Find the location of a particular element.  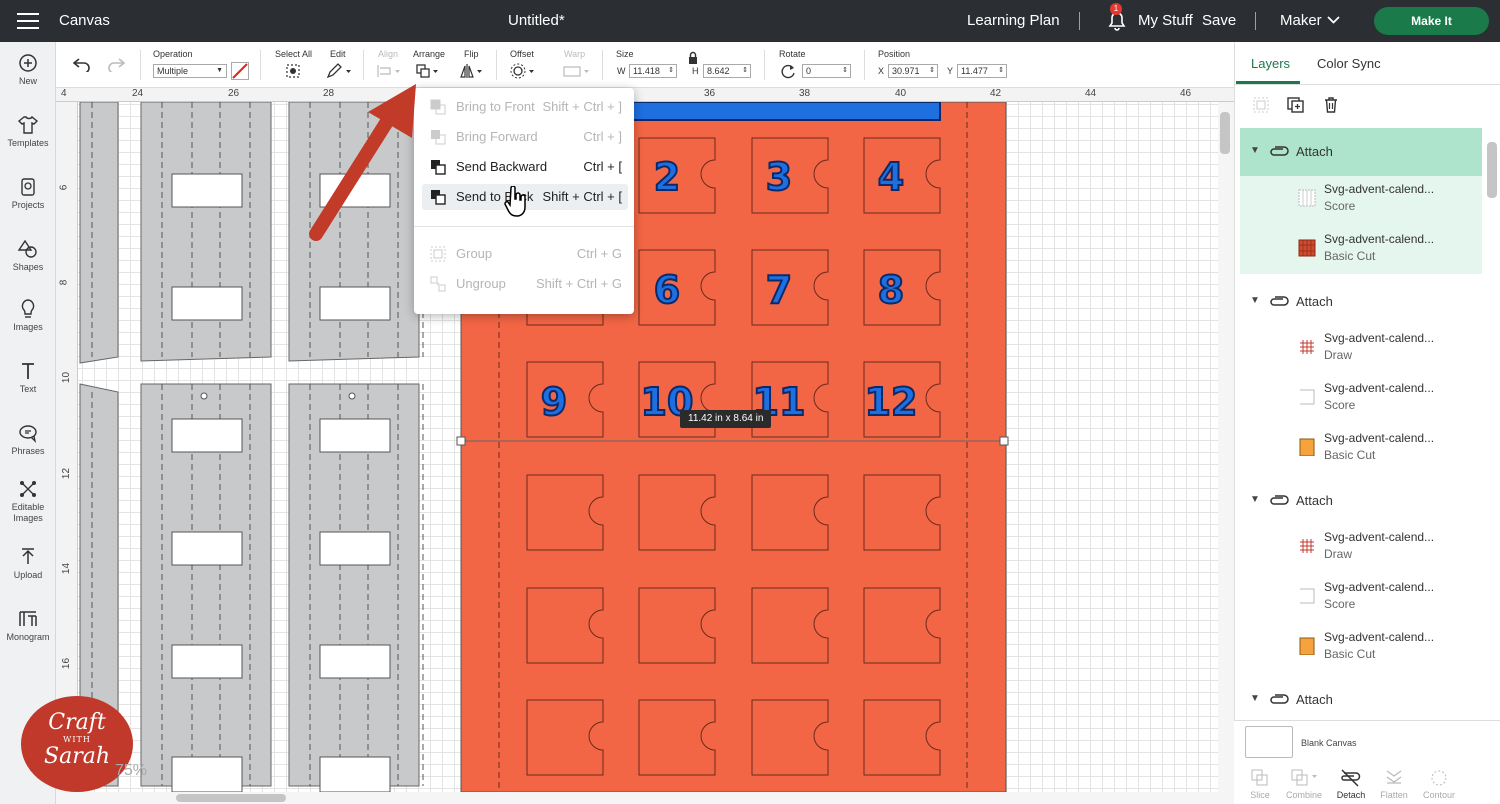

sidebar-item-new: New is located at coordinates (28, 69).